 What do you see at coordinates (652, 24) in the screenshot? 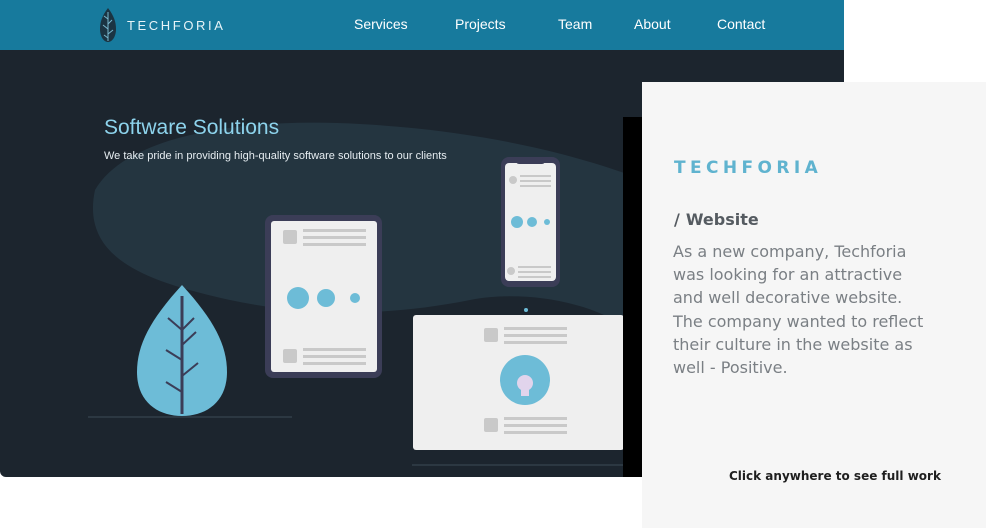
I see `nav-about: About` at bounding box center [652, 24].